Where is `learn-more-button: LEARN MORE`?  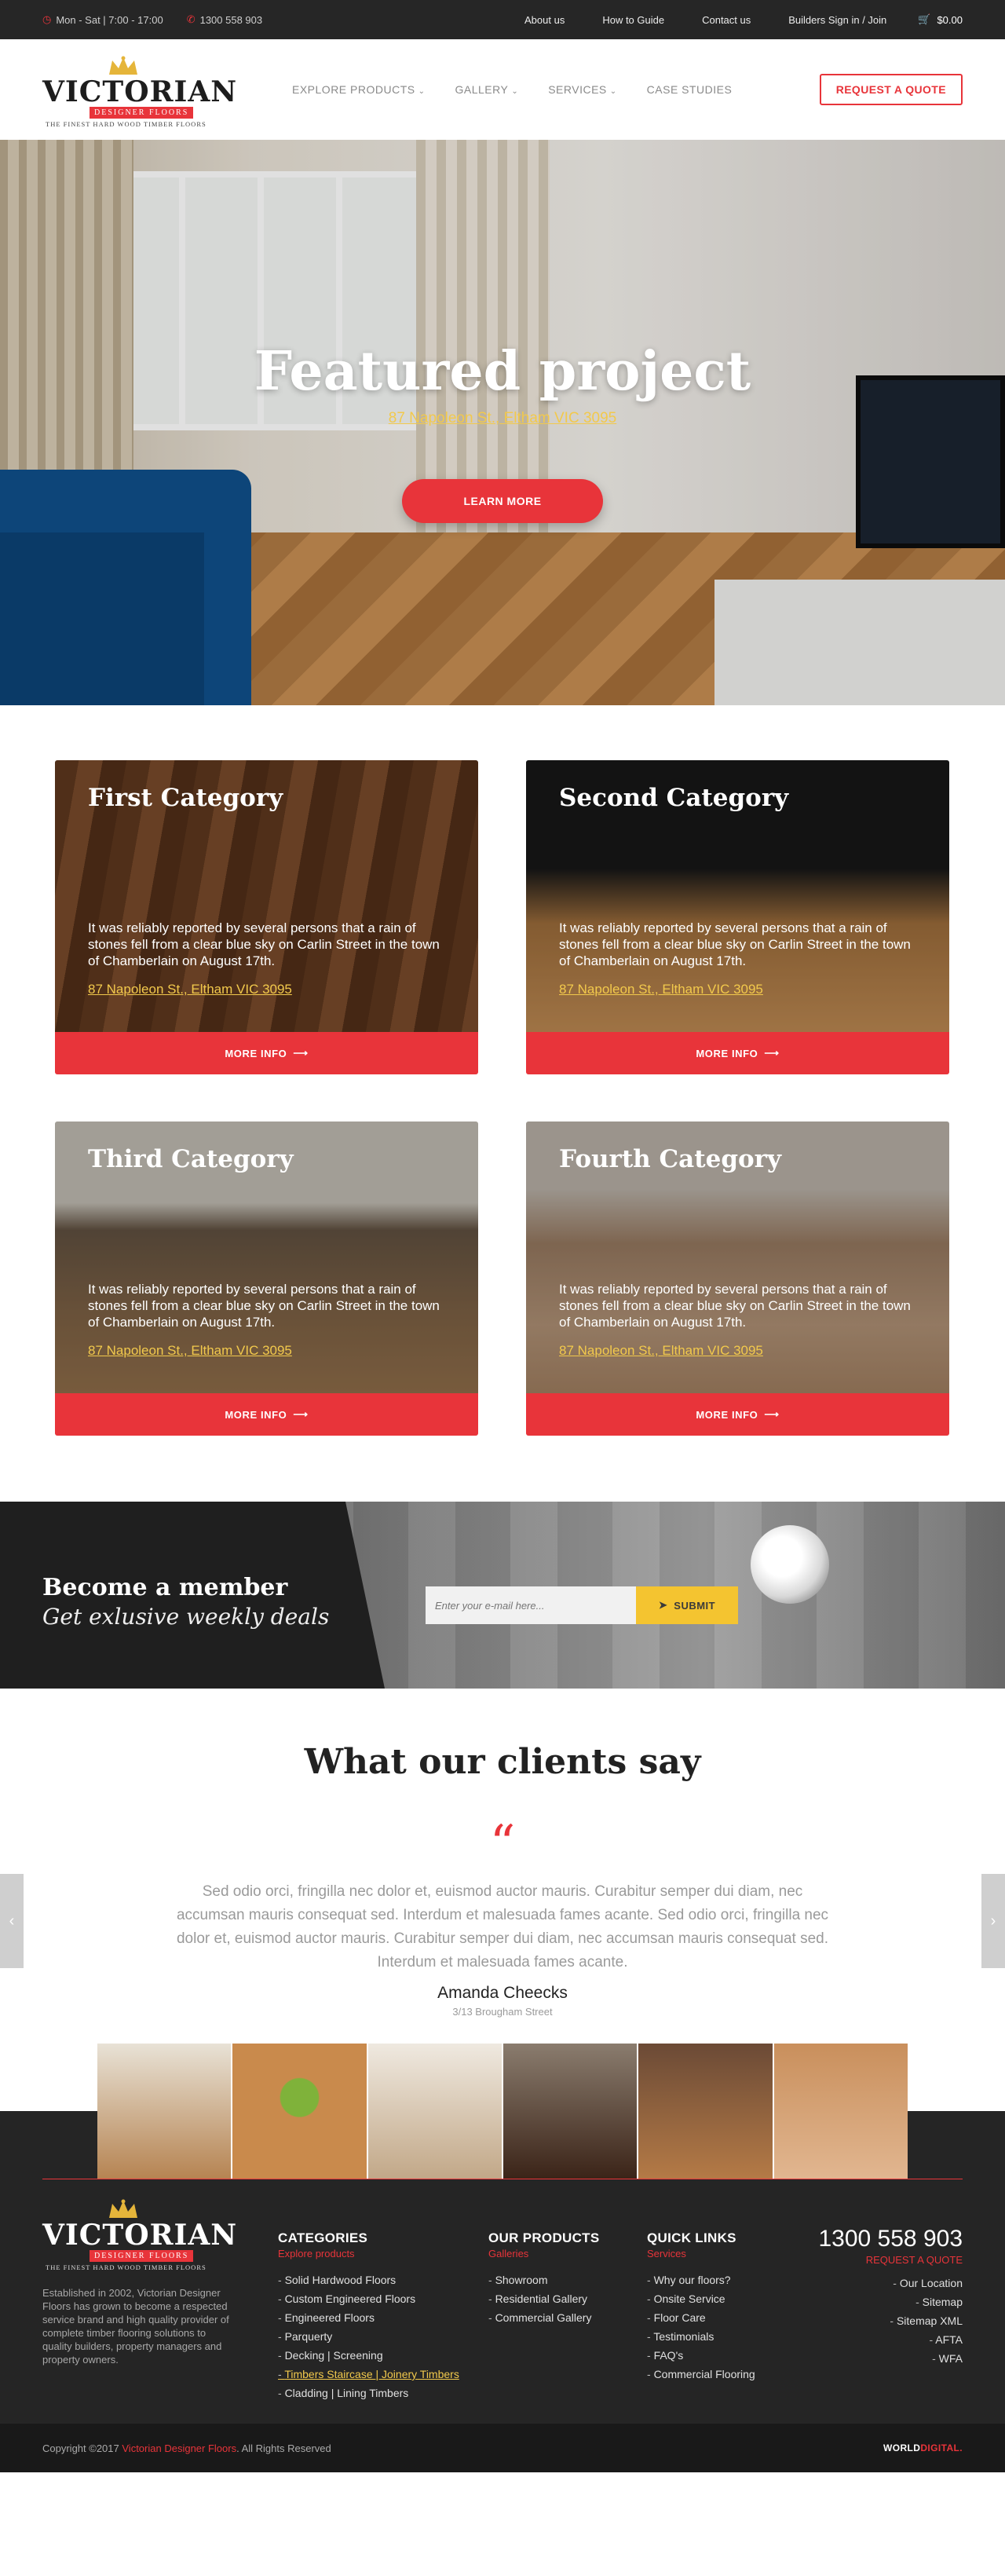 learn-more-button: LEARN MORE is located at coordinates (502, 501).